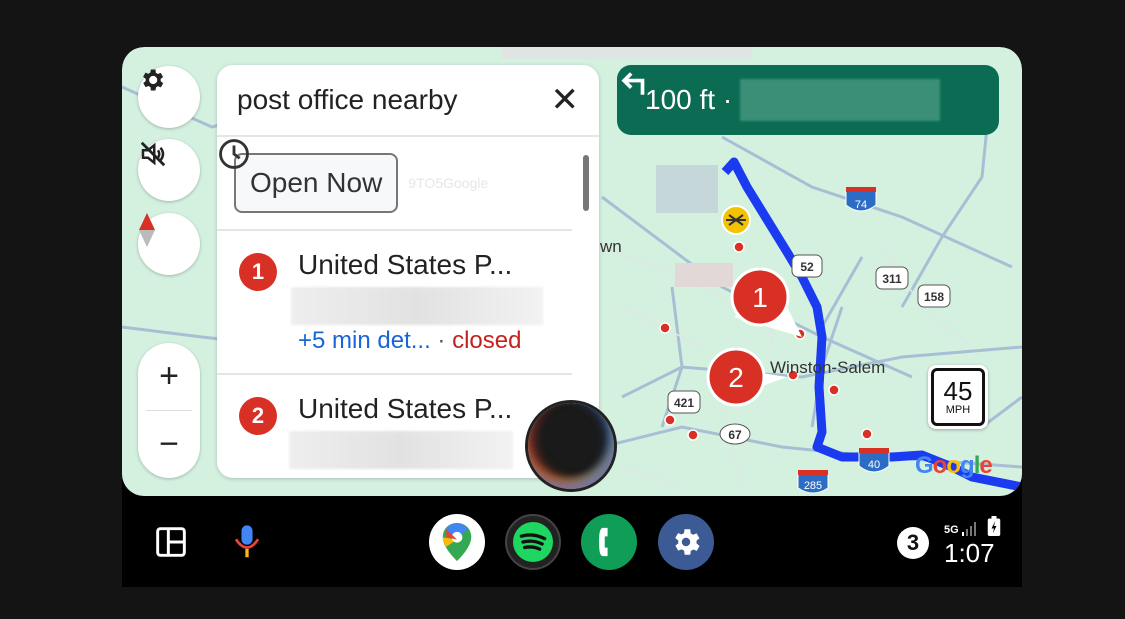  What do you see at coordinates (169, 444) in the screenshot?
I see `zoom-out-button: −` at bounding box center [169, 444].